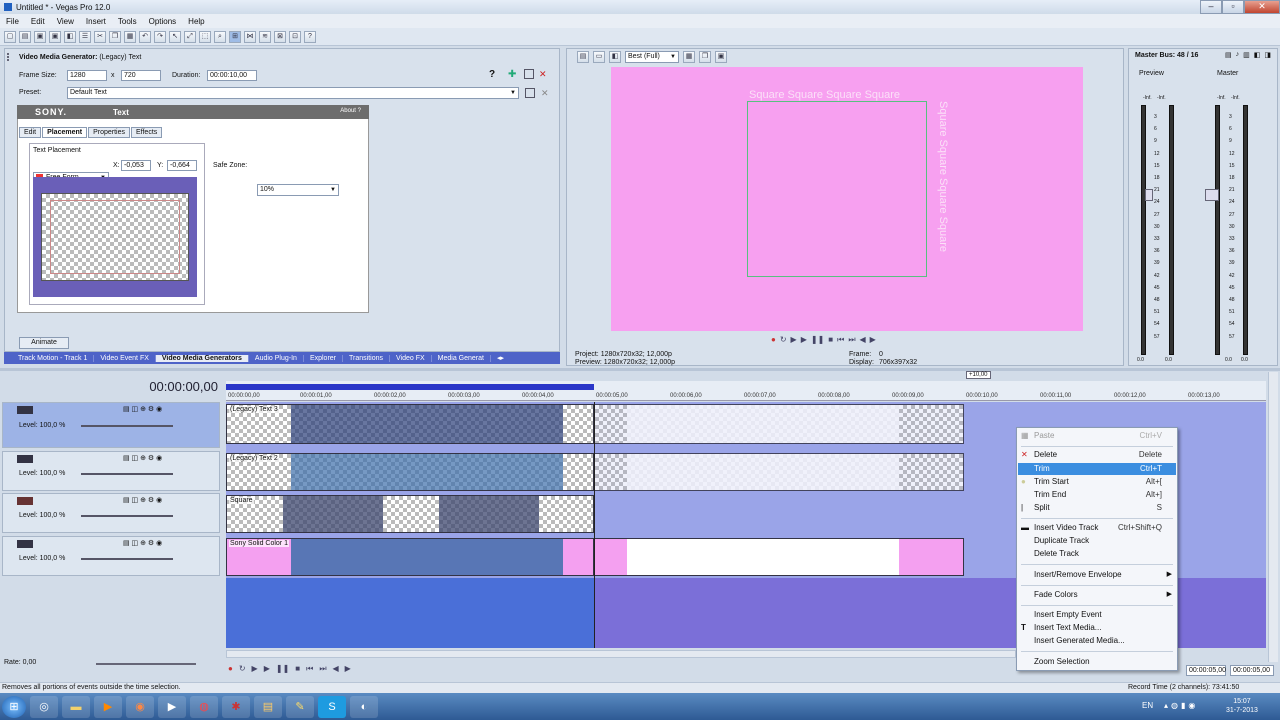 This screenshot has width=1280, height=720. What do you see at coordinates (30, 132) in the screenshot?
I see `tab-edit: Edit` at bounding box center [30, 132].